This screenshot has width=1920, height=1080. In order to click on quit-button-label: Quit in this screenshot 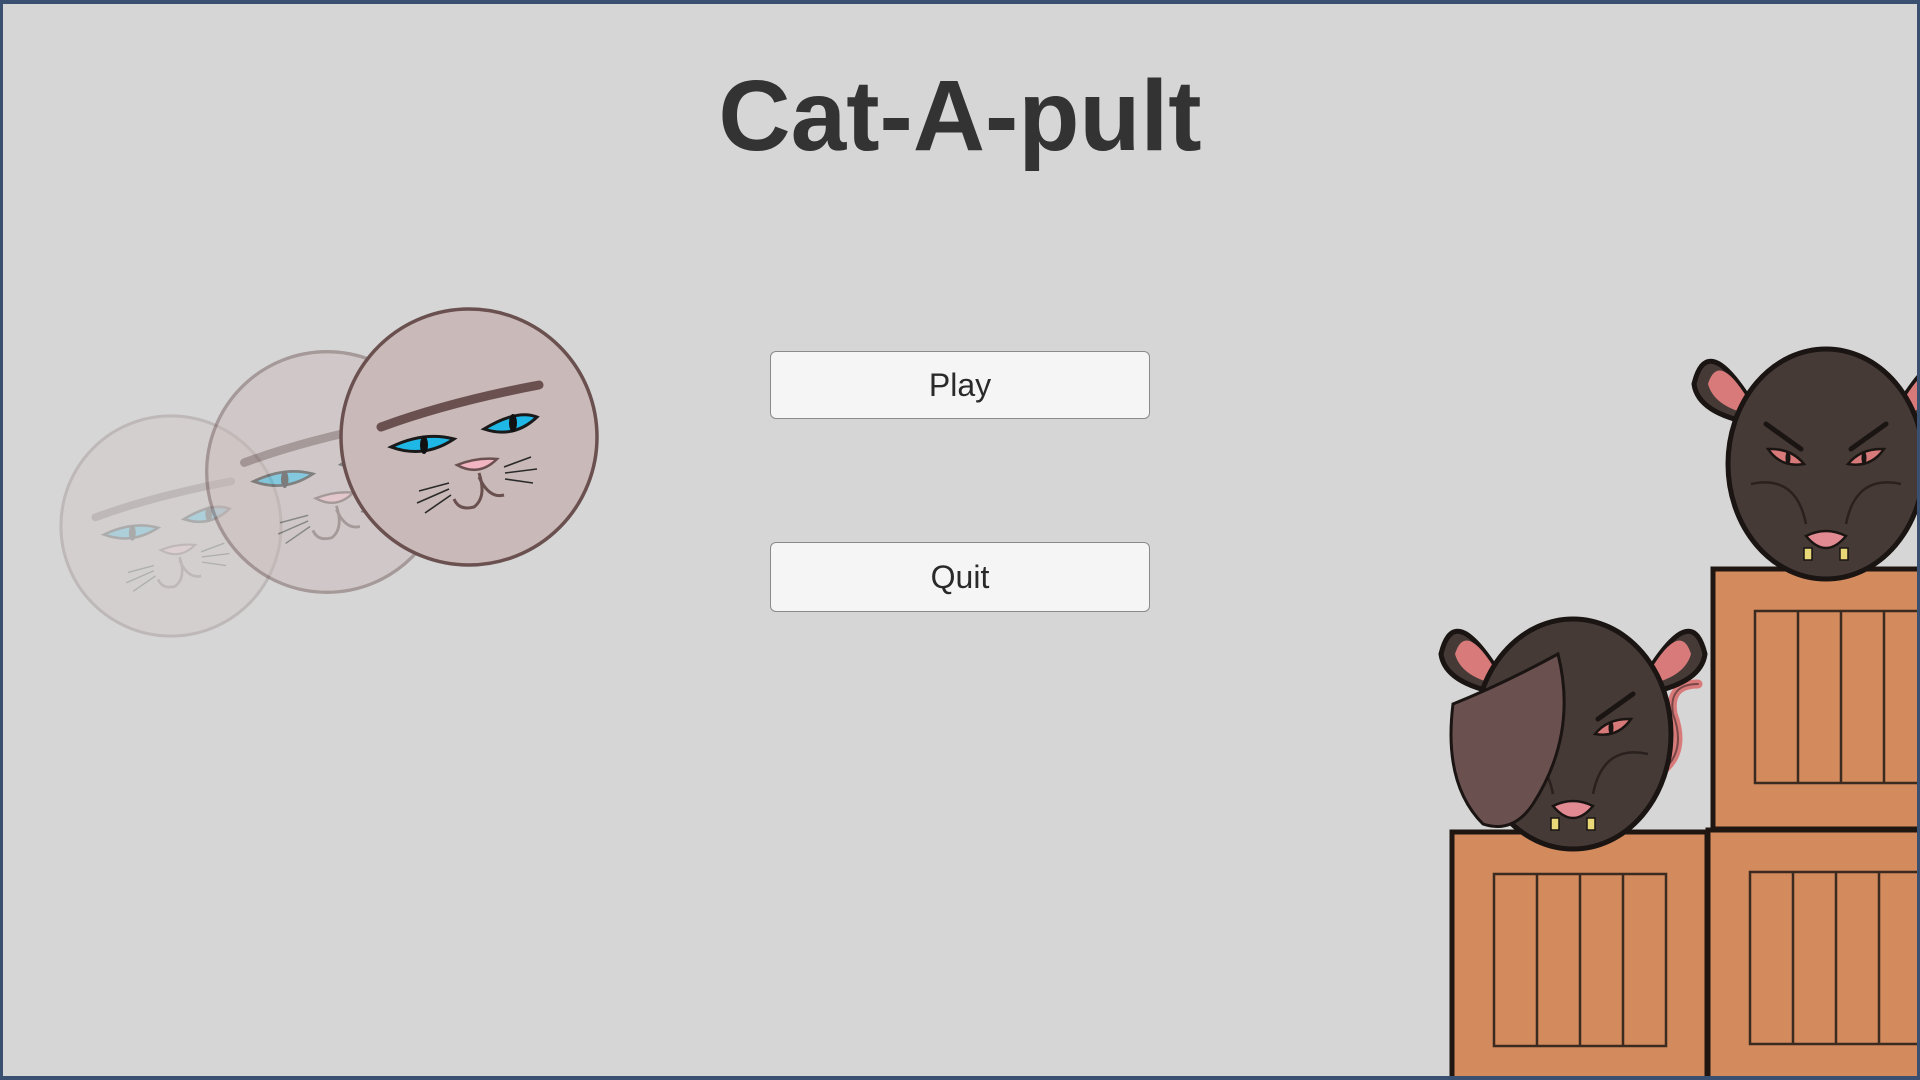, I will do `click(960, 576)`.